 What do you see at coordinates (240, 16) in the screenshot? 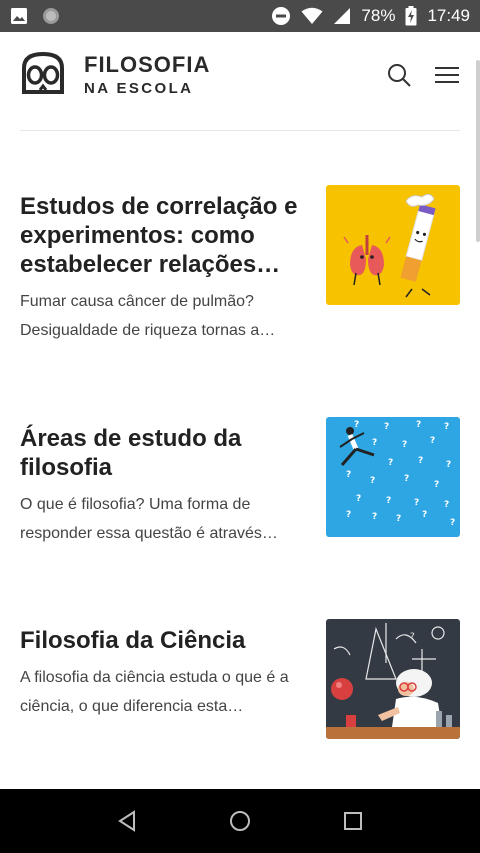
I see `status-bar: 78% 17:49` at bounding box center [240, 16].